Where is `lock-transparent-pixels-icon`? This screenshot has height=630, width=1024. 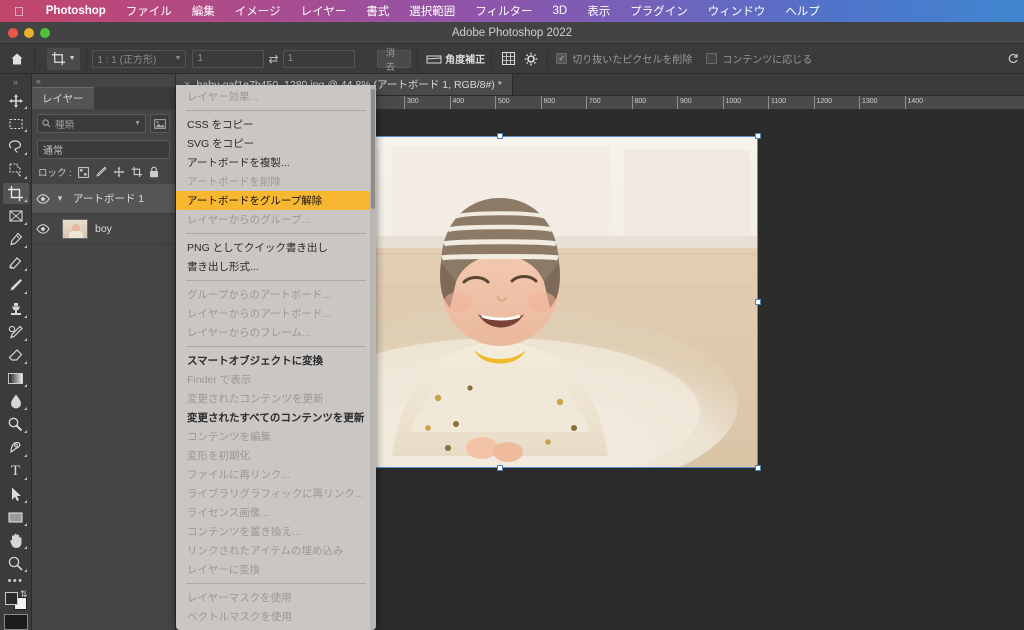 lock-transparent-pixels-icon is located at coordinates (83, 172).